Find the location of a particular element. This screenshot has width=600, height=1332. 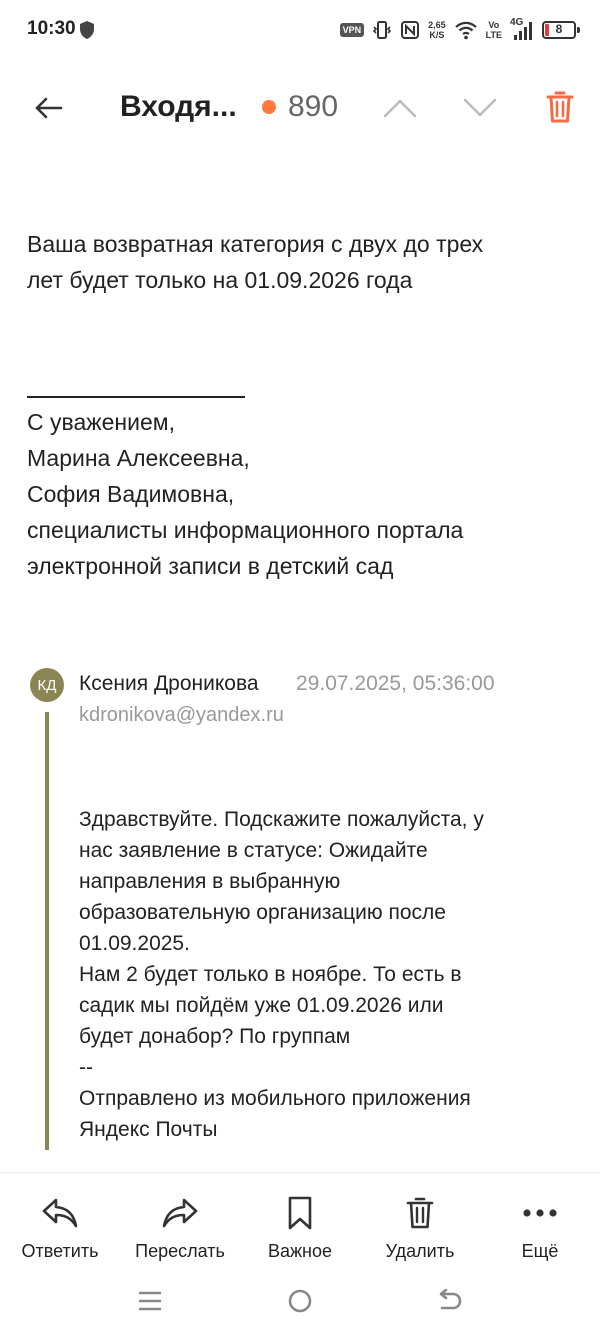

back-button is located at coordinates (48, 108).